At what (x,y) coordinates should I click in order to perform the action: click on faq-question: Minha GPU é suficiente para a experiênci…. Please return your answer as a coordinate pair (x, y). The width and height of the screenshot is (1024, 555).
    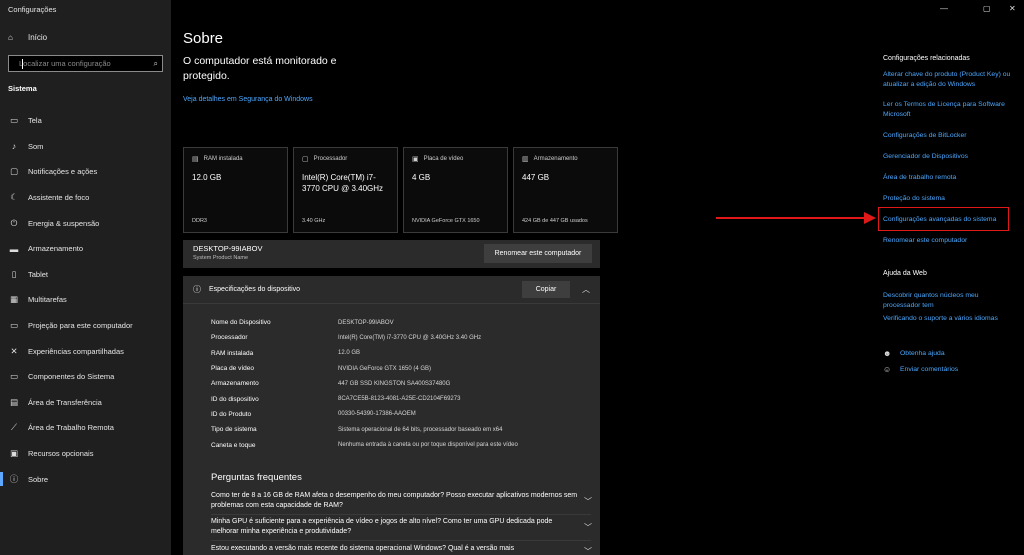
    Looking at the image, I should click on (382, 526).